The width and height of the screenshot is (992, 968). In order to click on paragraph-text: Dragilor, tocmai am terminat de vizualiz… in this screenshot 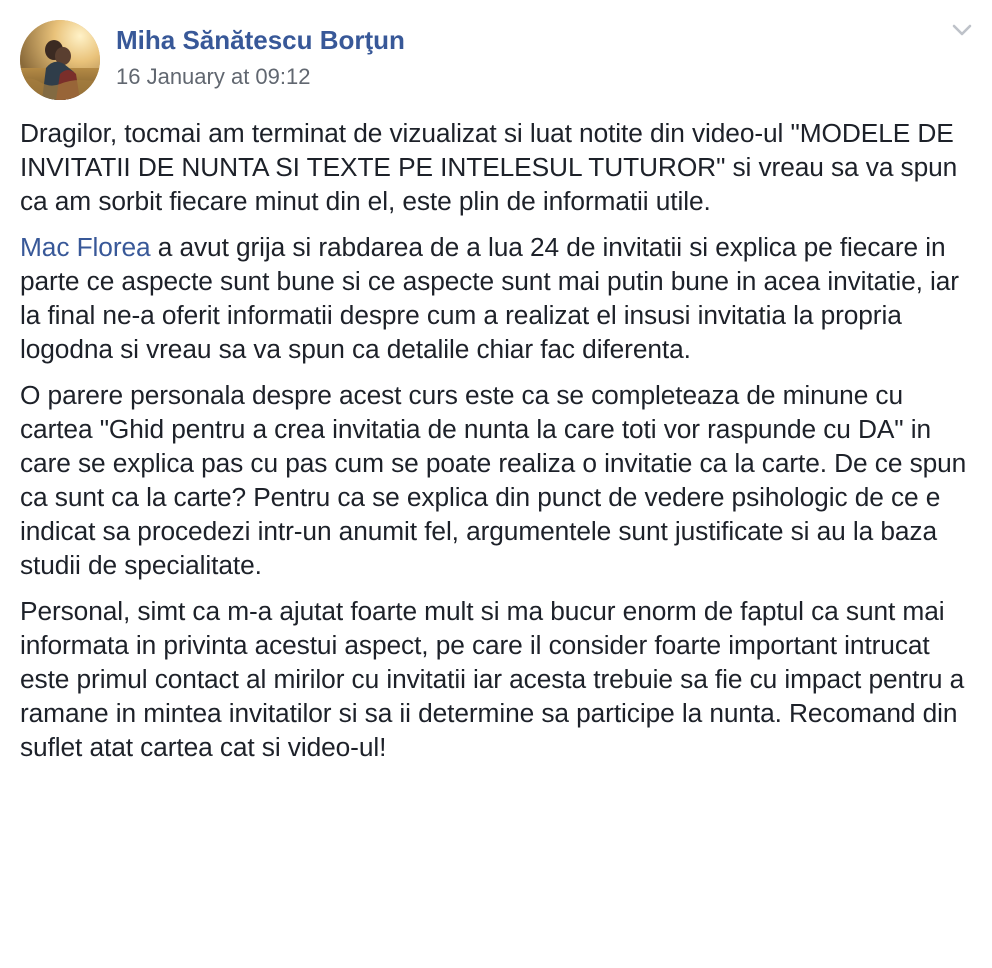, I will do `click(489, 167)`.